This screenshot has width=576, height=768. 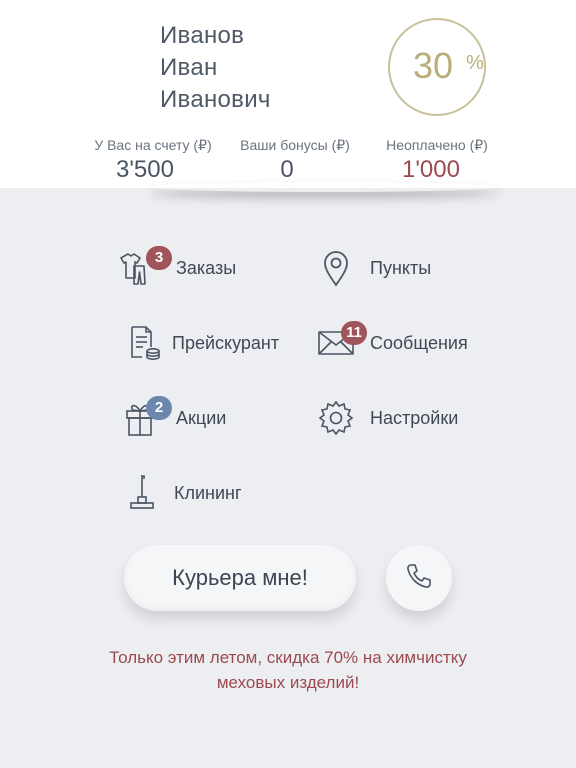 What do you see at coordinates (287, 169) in the screenshot?
I see `bonus-value: 0` at bounding box center [287, 169].